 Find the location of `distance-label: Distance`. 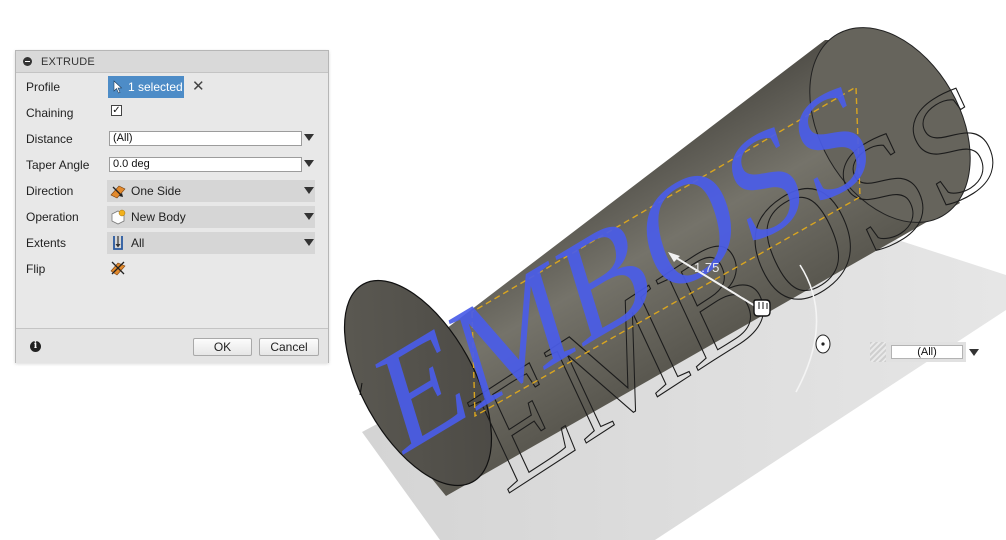

distance-label: Distance is located at coordinates (49, 139).